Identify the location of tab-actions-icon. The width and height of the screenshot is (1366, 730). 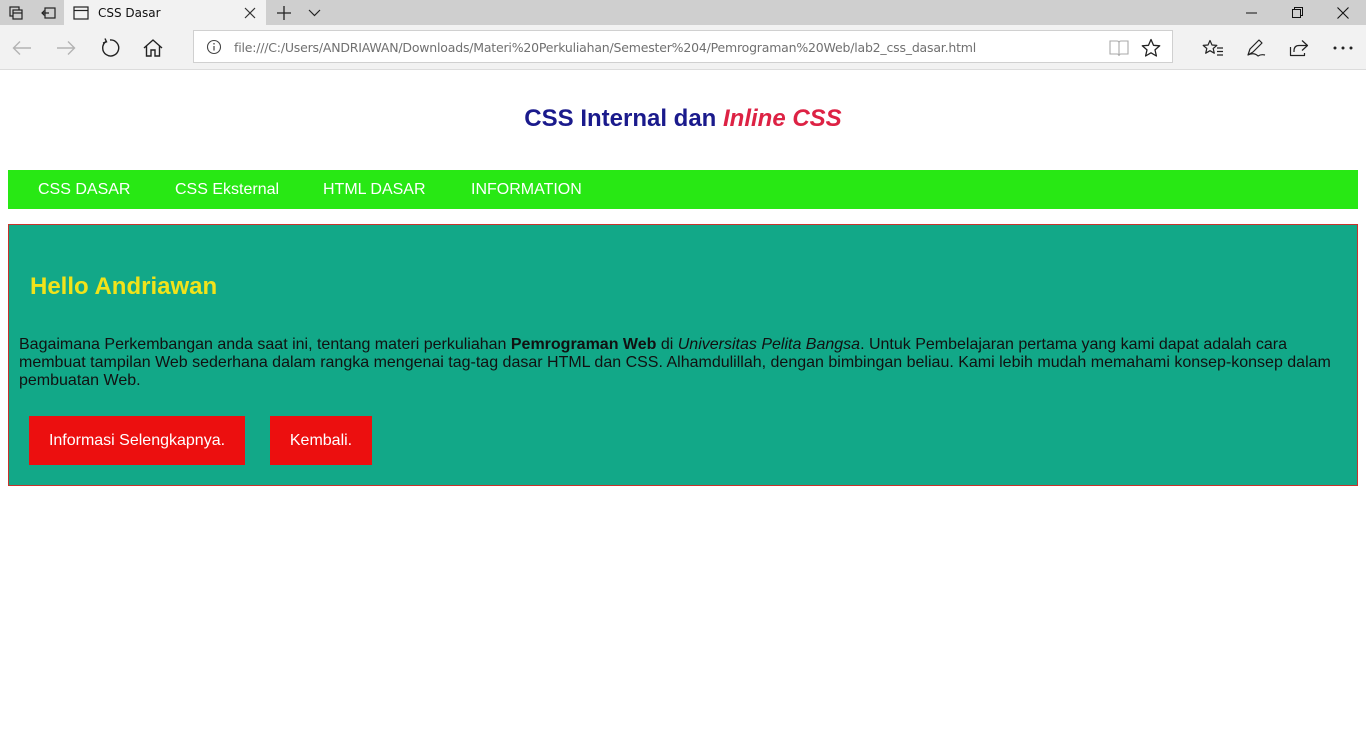
(16, 12).